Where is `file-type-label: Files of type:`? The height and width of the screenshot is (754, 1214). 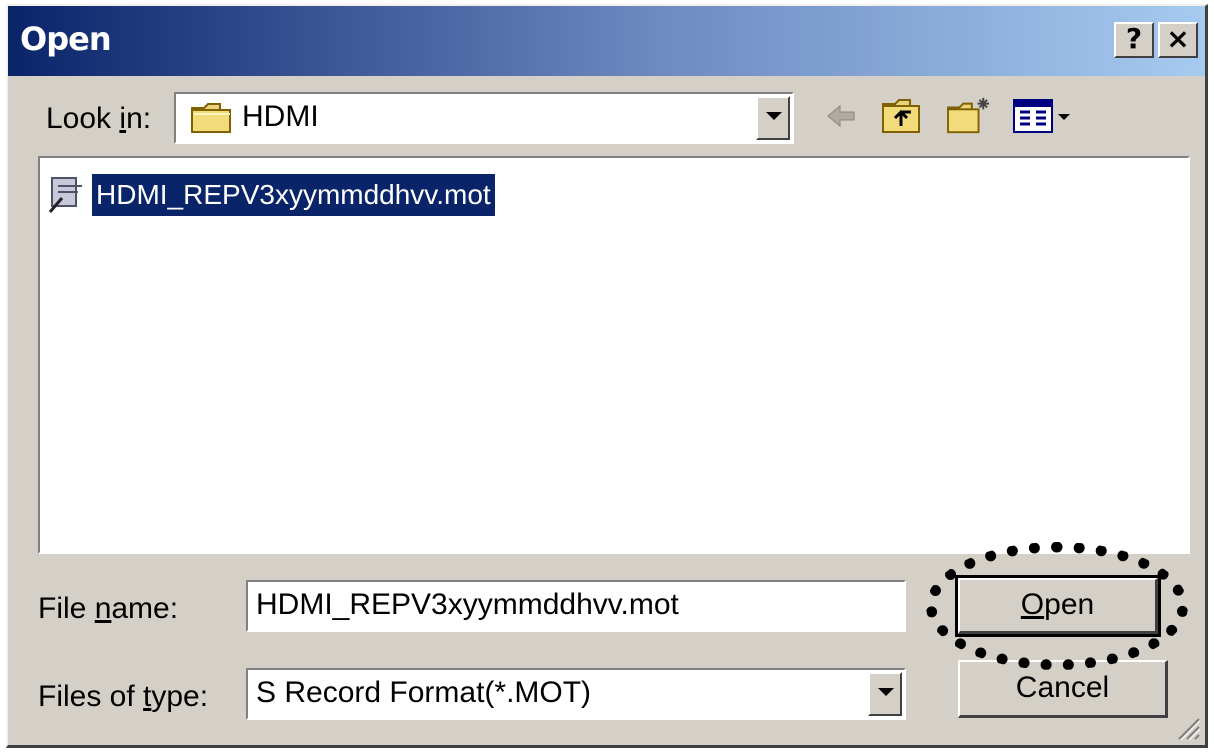 file-type-label: Files of type: is located at coordinates (123, 696).